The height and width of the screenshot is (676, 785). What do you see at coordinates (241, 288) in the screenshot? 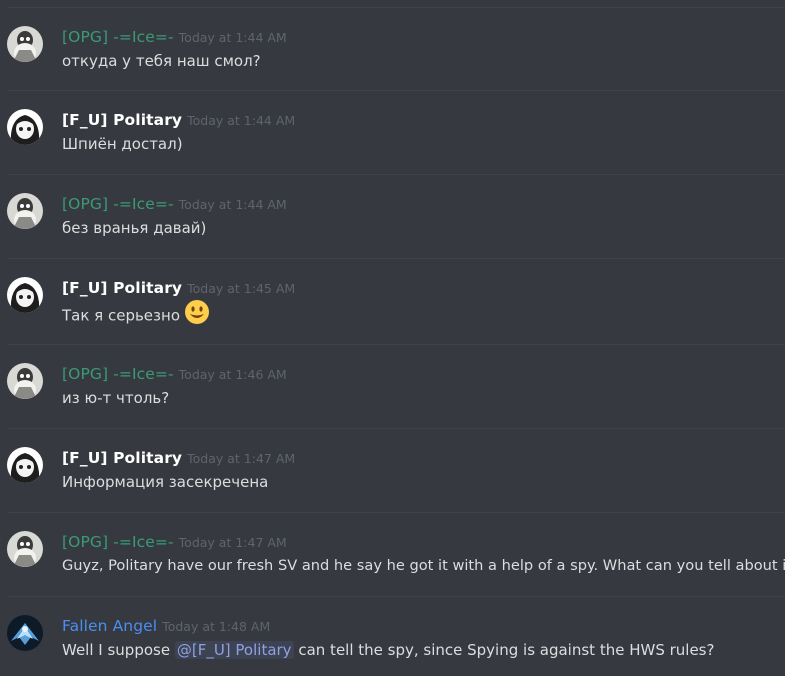
I see `timestamp: Today at 1:45 AM` at bounding box center [241, 288].